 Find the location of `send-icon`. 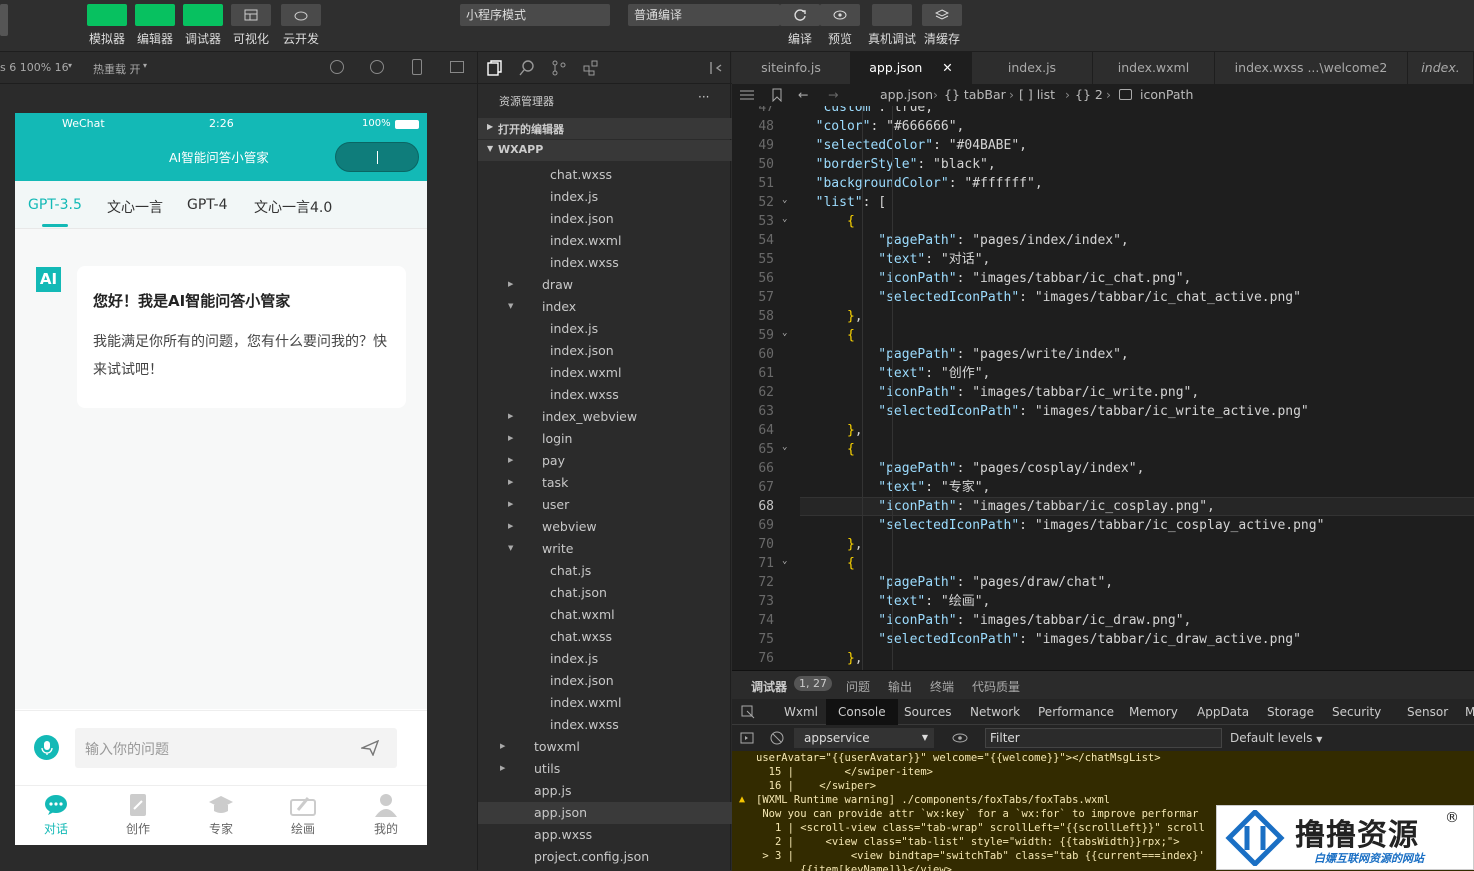

send-icon is located at coordinates (370, 748).